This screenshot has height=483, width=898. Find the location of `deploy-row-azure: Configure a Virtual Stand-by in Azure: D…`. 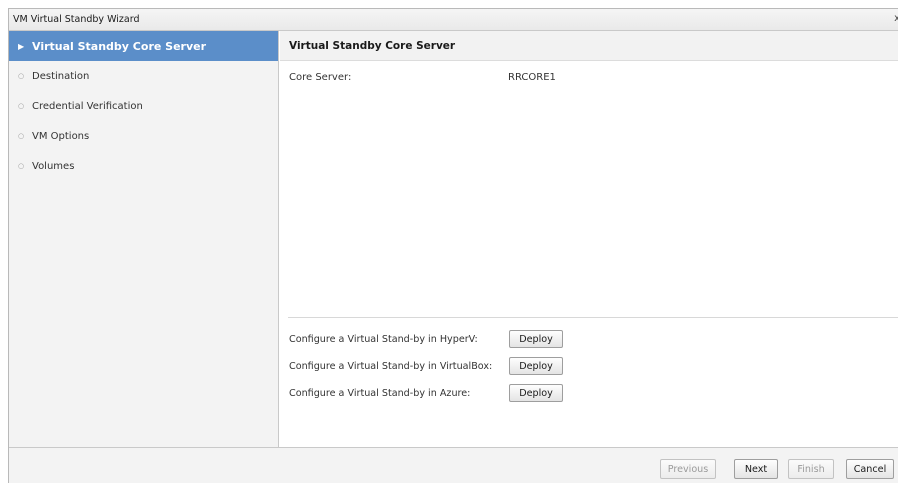

deploy-row-azure: Configure a Virtual Stand-by in Azure: D… is located at coordinates (426, 393).